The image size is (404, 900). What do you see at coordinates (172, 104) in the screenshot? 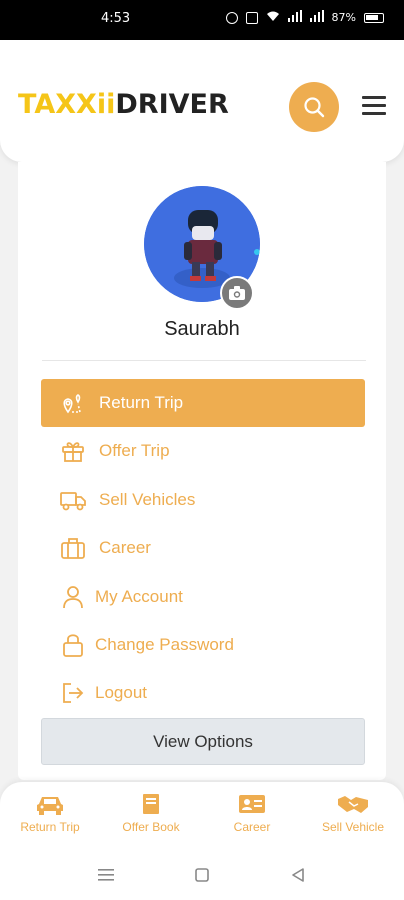
I see `brand-part2: DRIVER` at bounding box center [172, 104].